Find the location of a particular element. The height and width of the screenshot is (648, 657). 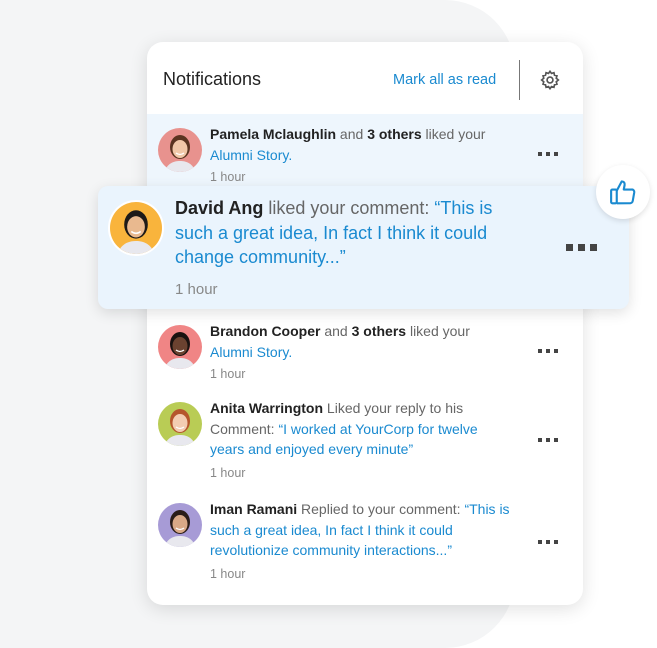

action-text: Replied to your comment: is located at coordinates (381, 509).